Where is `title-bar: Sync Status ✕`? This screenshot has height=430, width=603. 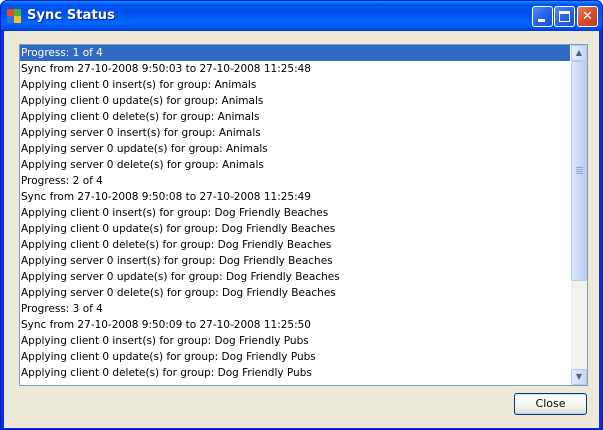 title-bar: Sync Status ✕ is located at coordinates (301, 16).